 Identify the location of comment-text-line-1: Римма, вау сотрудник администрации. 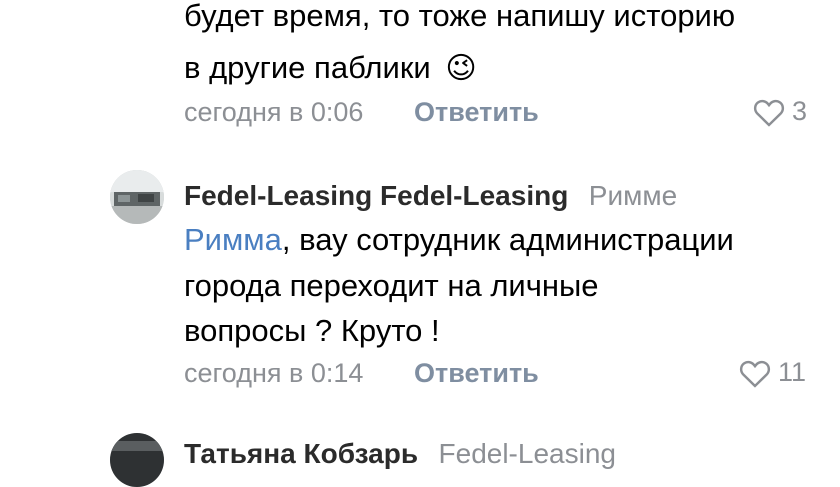
(459, 240).